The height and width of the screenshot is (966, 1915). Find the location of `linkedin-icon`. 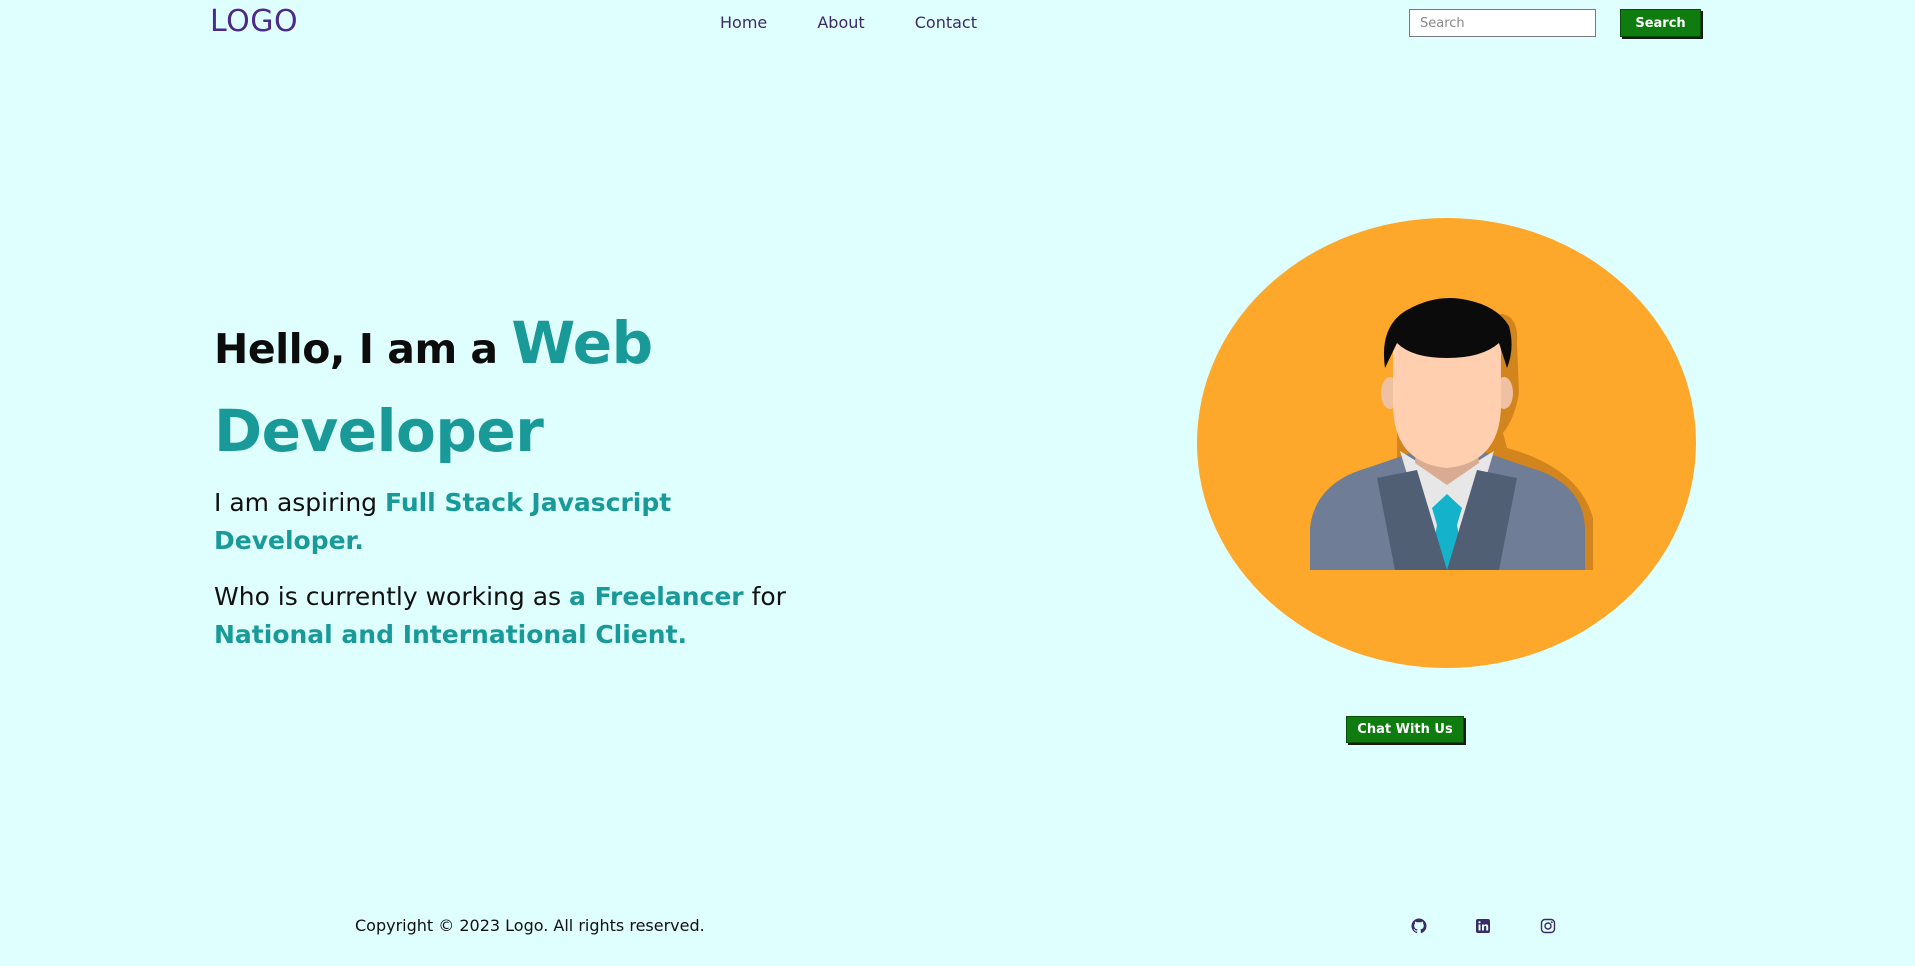

linkedin-icon is located at coordinates (1483, 926).